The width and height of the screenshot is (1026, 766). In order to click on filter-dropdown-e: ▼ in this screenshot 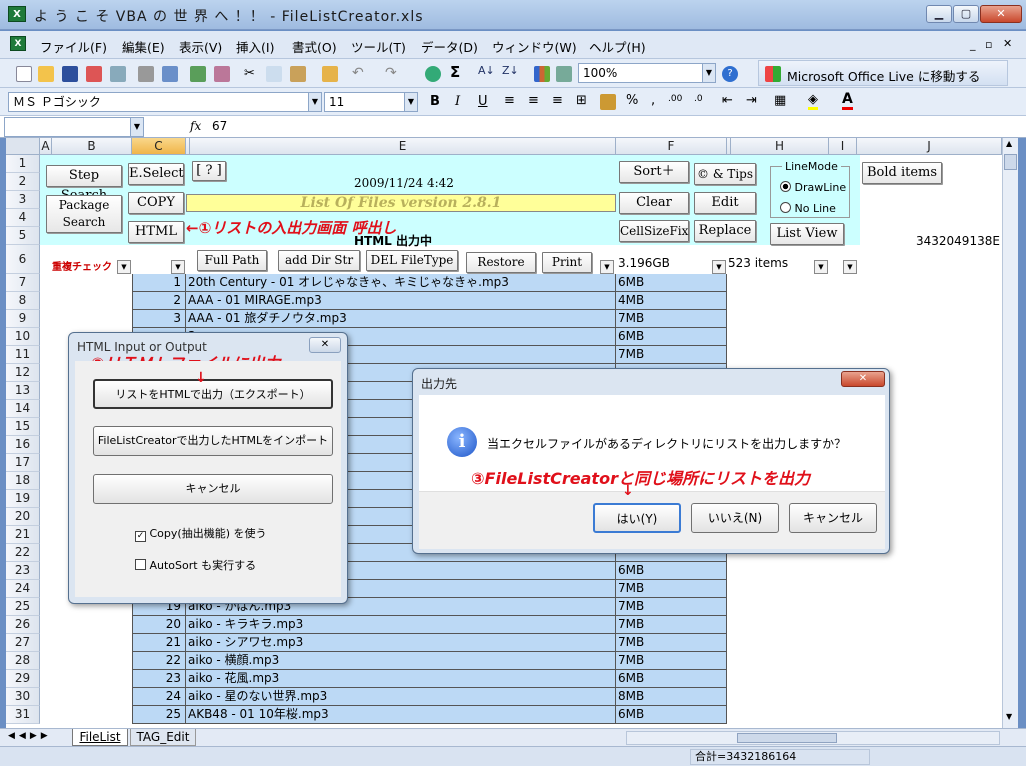, I will do `click(607, 267)`.